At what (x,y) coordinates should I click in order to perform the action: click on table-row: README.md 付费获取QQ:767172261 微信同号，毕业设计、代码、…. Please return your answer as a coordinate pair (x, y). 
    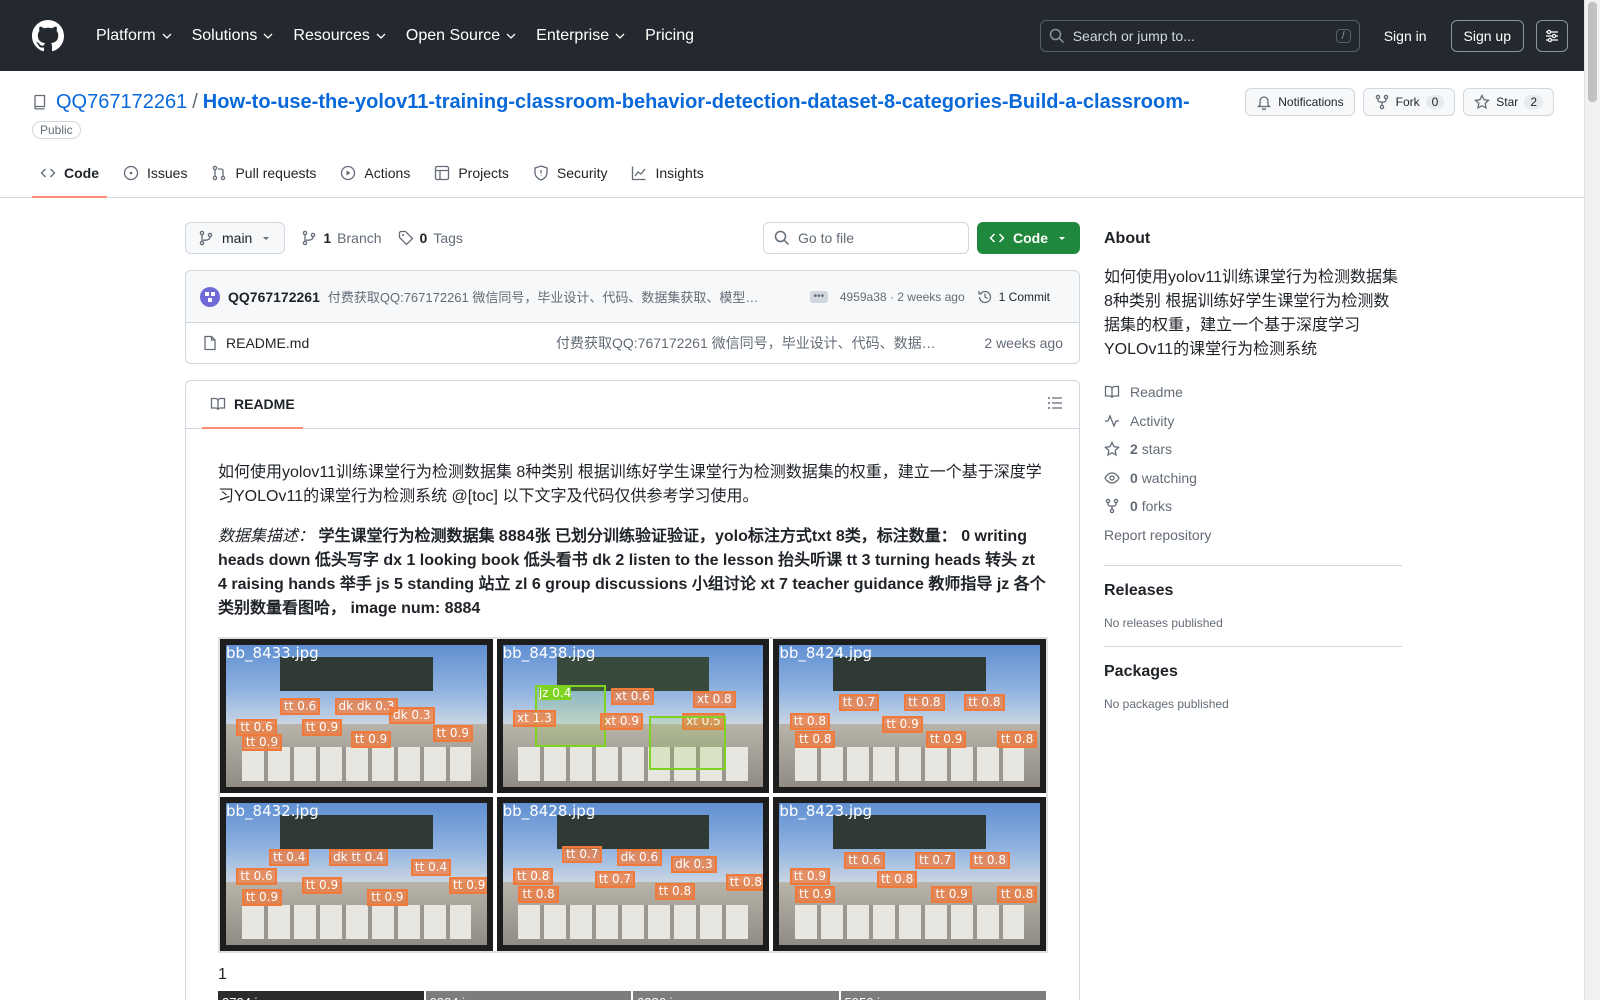
    Looking at the image, I should click on (632, 343).